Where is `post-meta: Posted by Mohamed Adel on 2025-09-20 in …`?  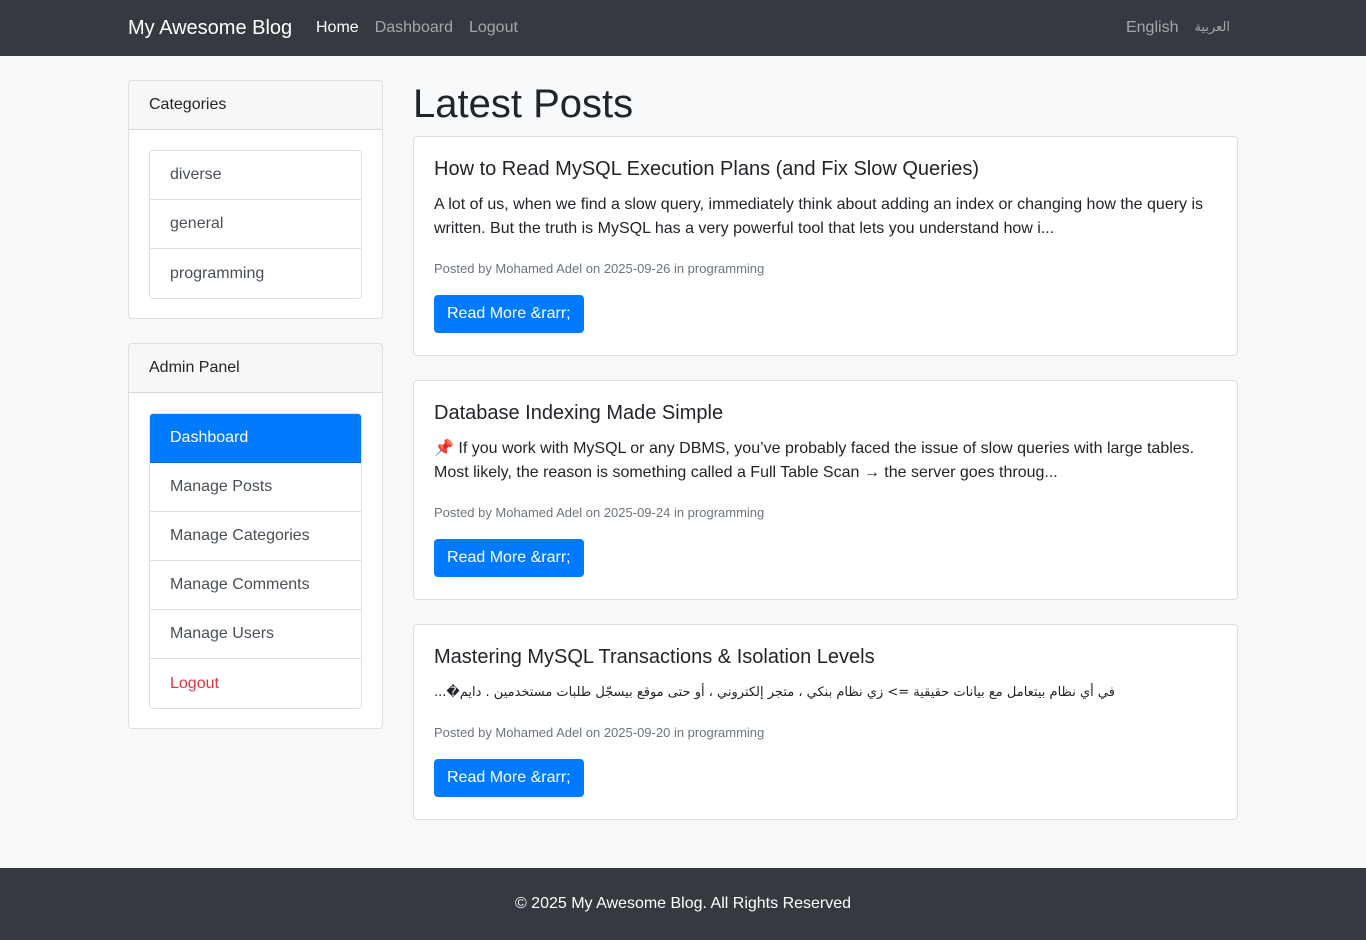 post-meta: Posted by Mohamed Adel on 2025-09-20 in … is located at coordinates (599, 732).